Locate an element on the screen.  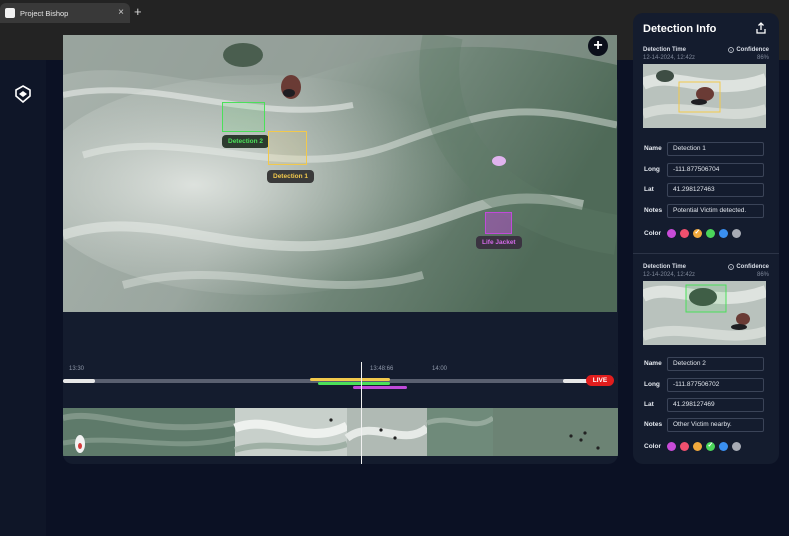
life-jacket-label: Life Jacket is located at coordinates (499, 242).